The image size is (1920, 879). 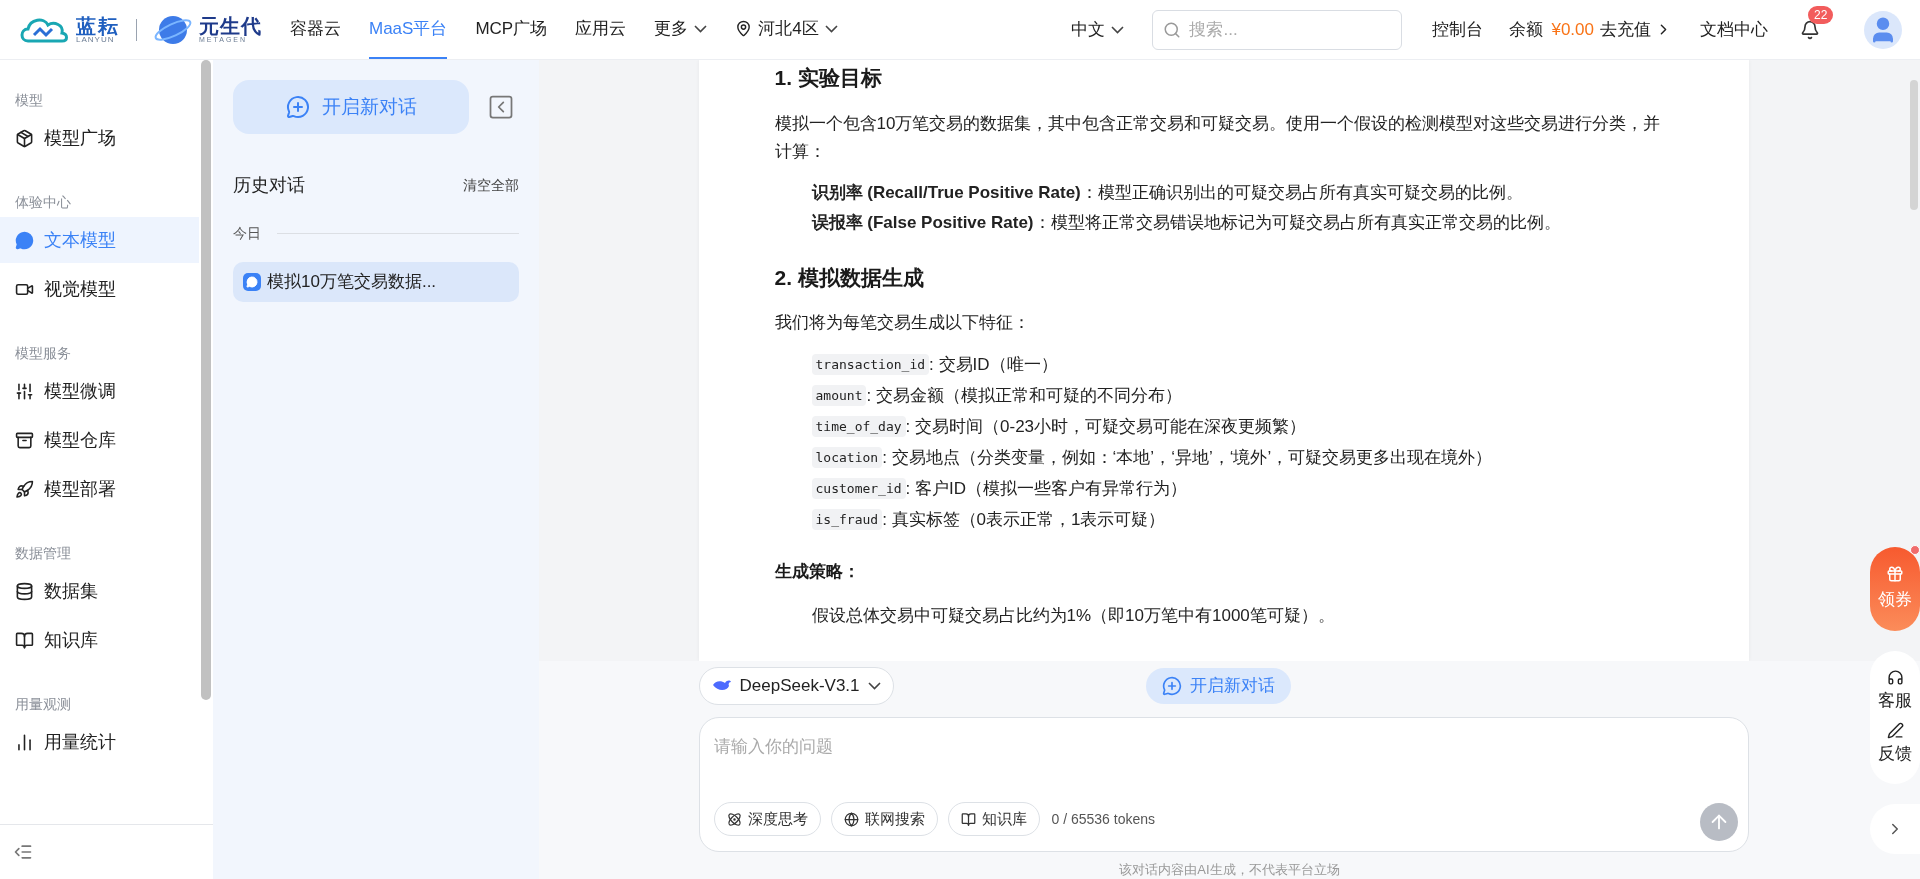 I want to click on list-item-text: : 交易ID（唯一）, so click(x=993, y=364).